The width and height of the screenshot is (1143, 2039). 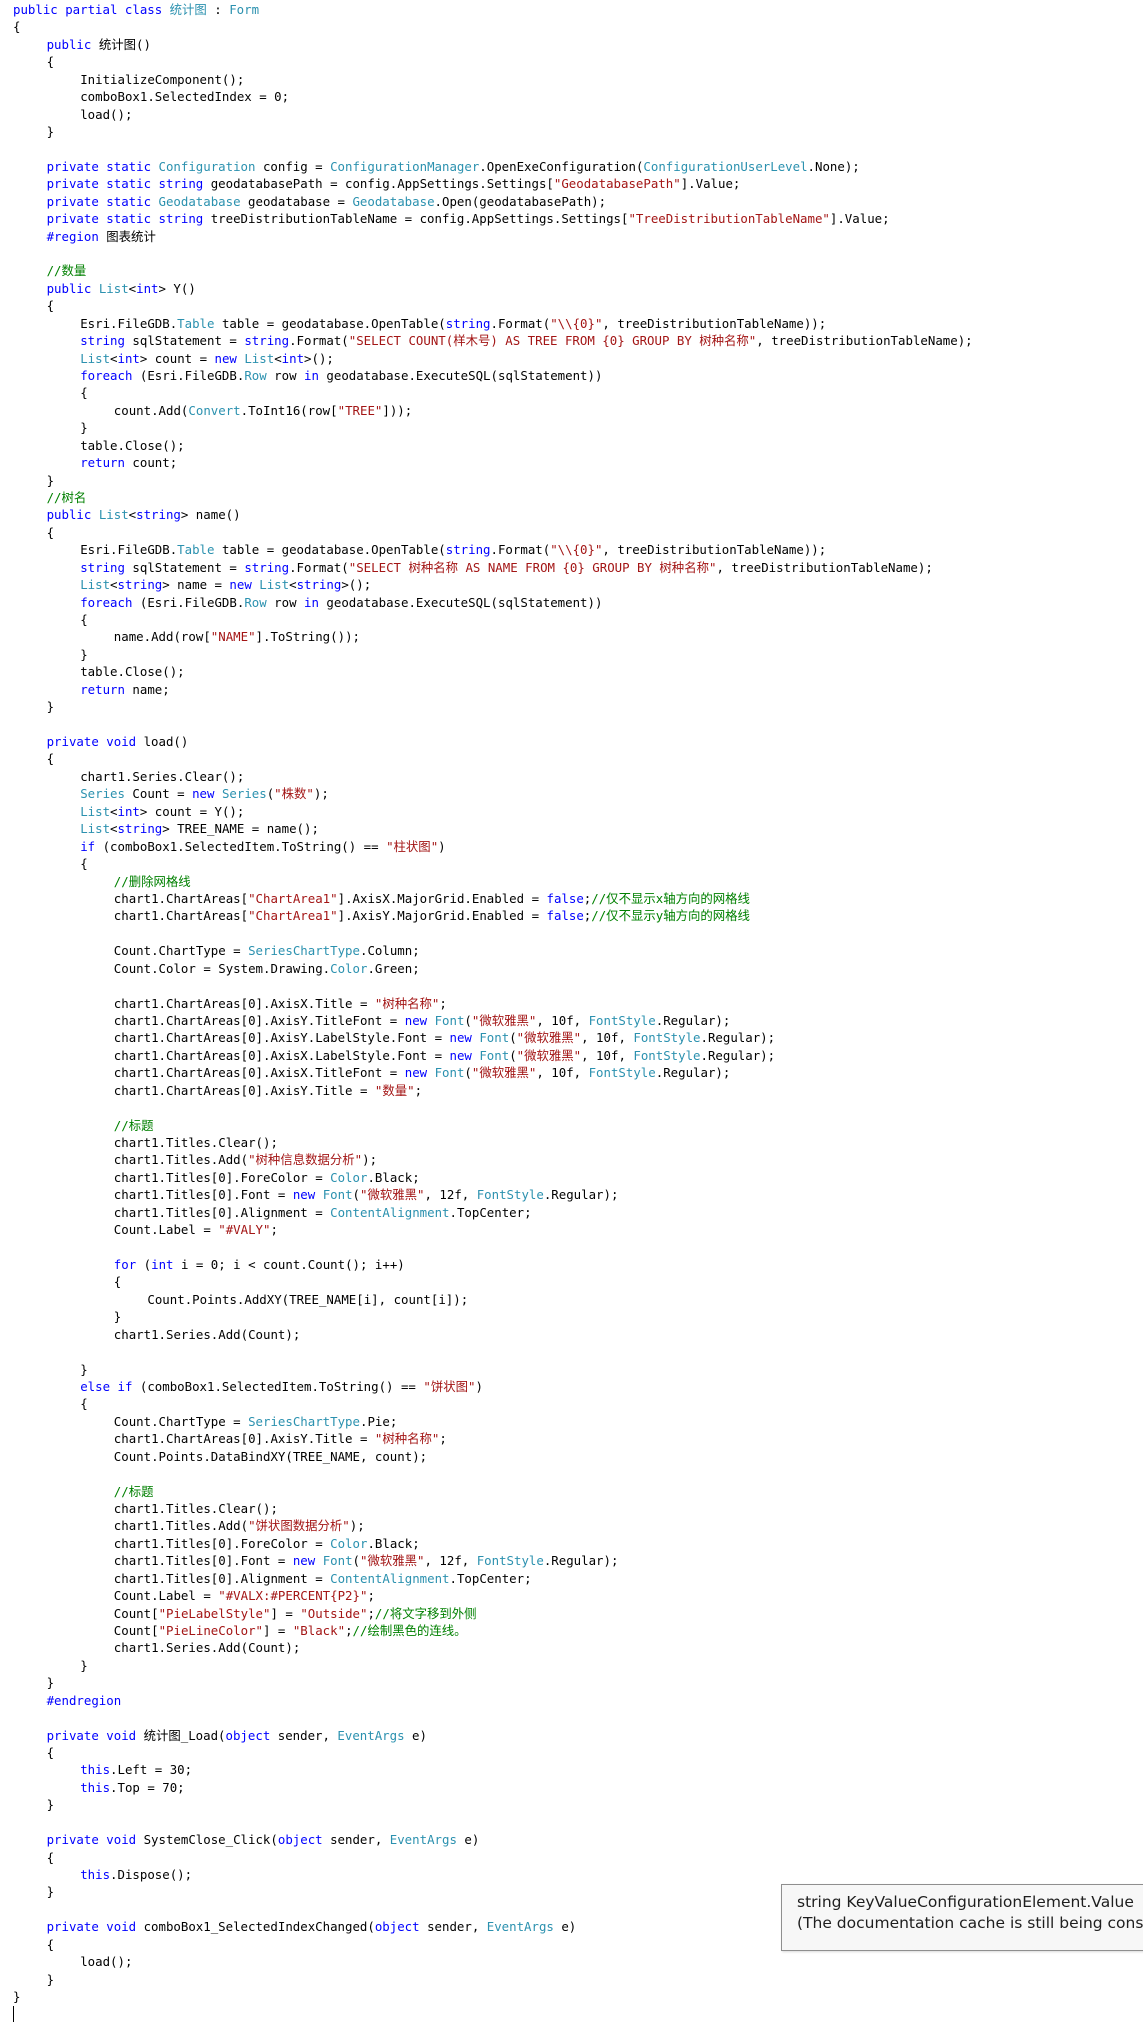 I want to click on code-token: Configuration, so click(x=207, y=166).